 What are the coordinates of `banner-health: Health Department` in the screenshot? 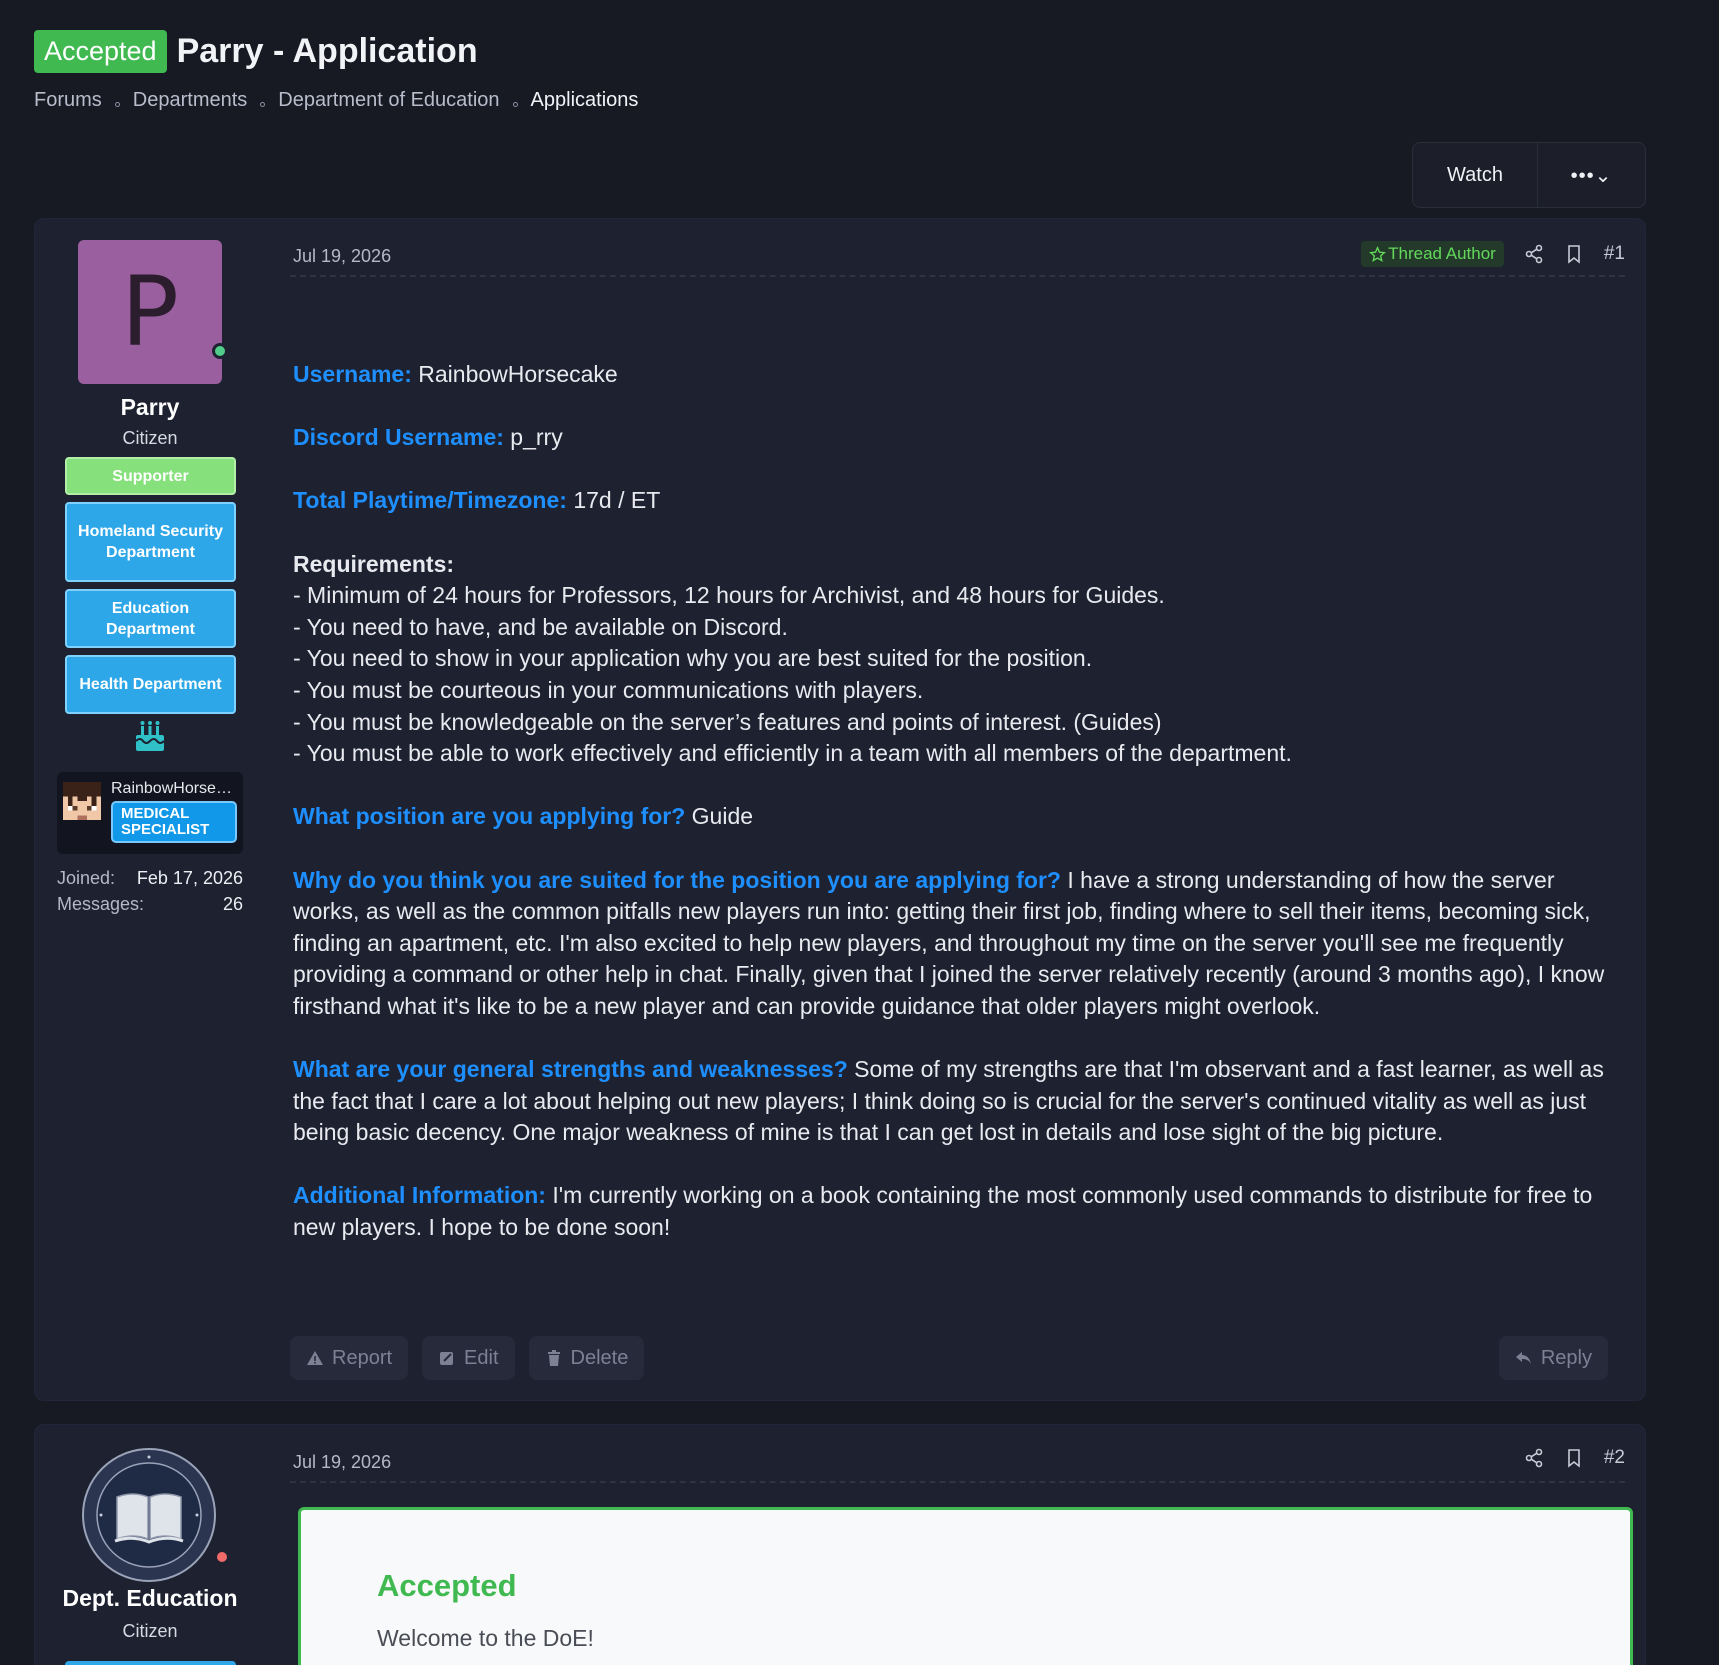 It's located at (150, 684).